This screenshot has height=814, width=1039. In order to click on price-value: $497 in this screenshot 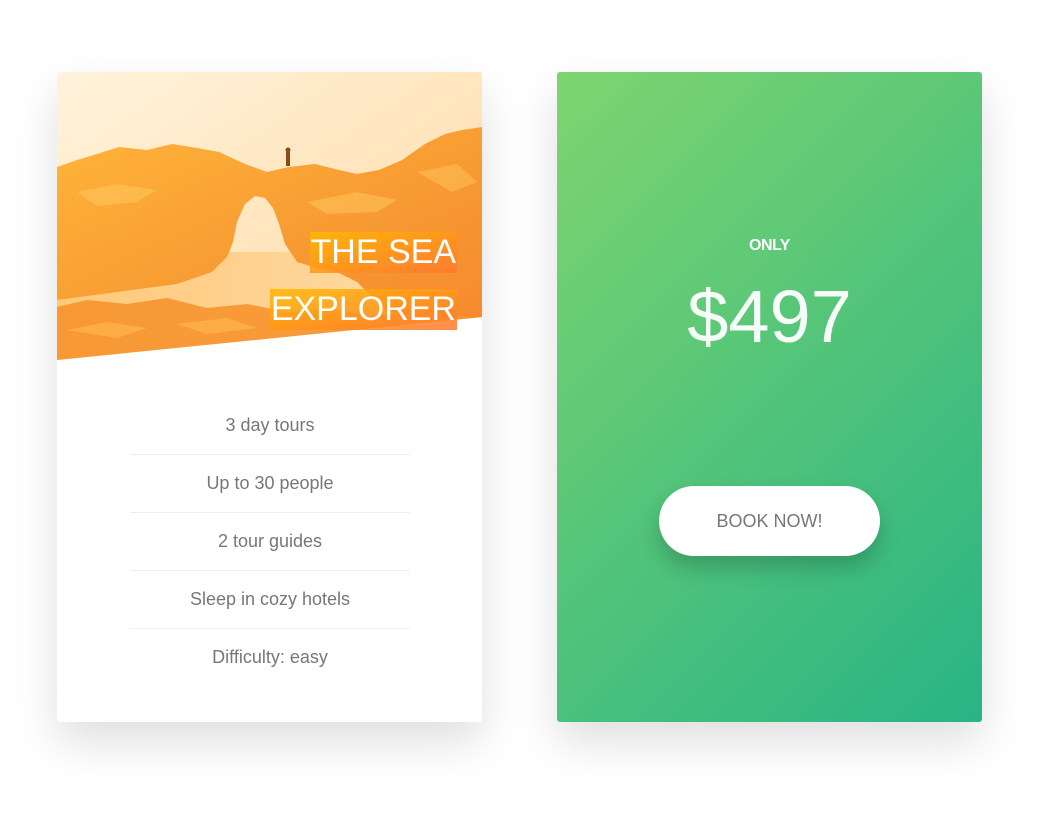, I will do `click(769, 316)`.